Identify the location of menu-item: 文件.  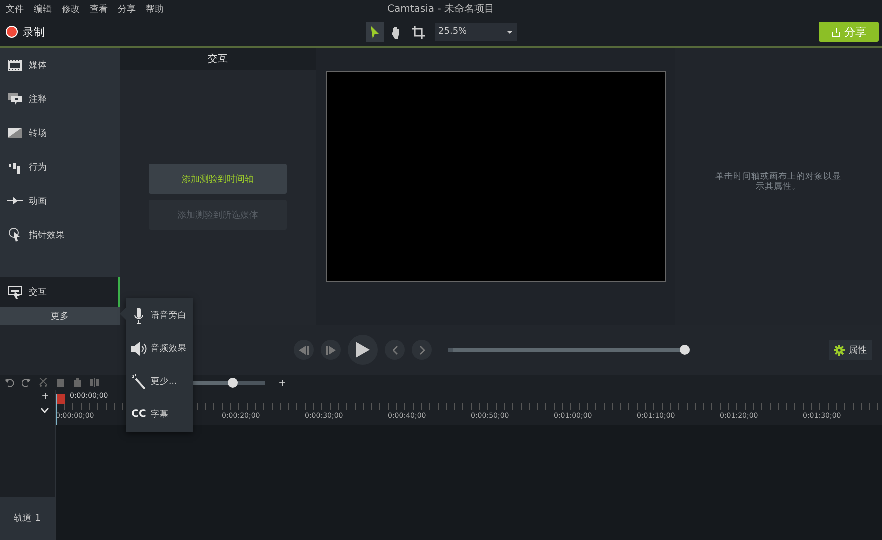
(15, 9).